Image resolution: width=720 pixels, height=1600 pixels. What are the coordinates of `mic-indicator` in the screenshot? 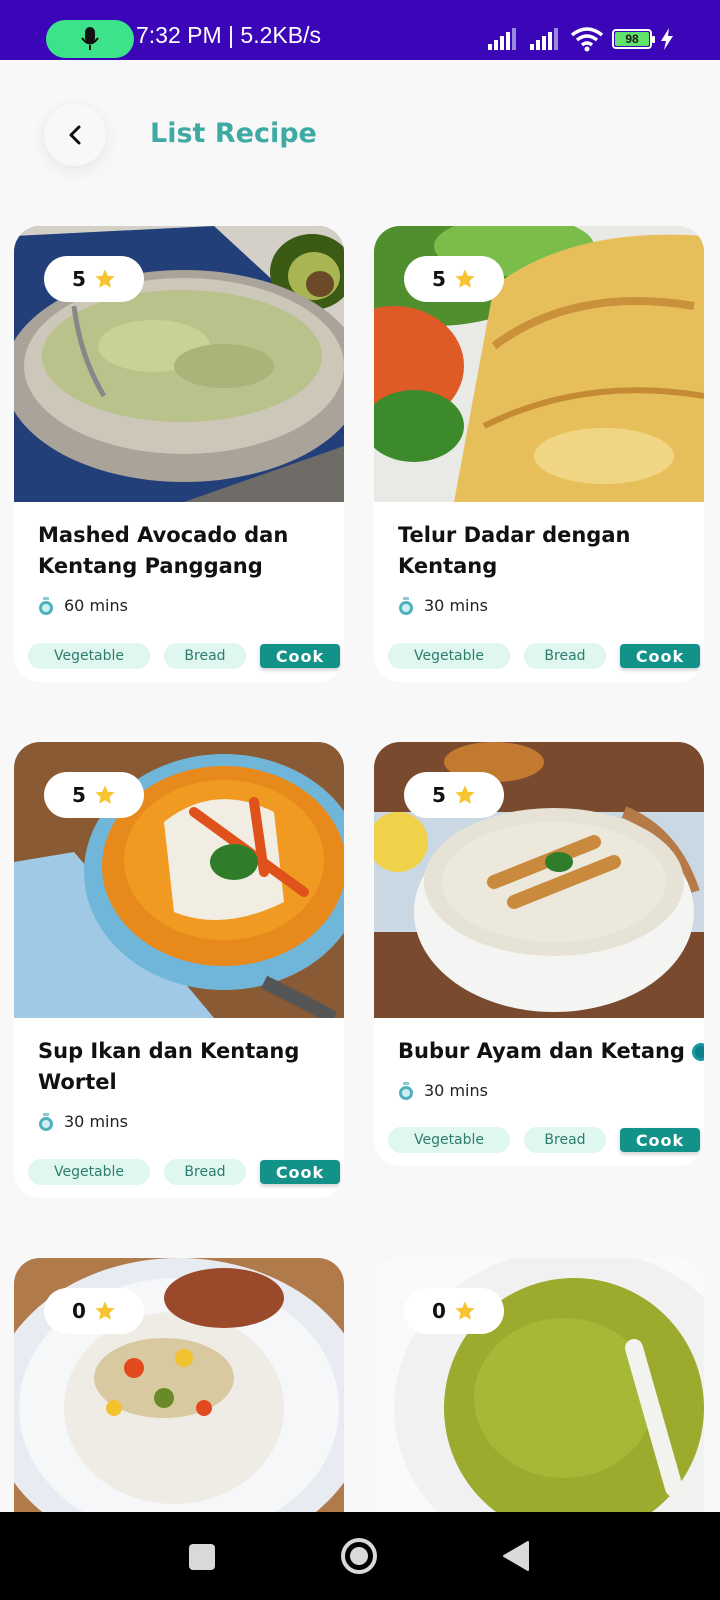 It's located at (90, 39).